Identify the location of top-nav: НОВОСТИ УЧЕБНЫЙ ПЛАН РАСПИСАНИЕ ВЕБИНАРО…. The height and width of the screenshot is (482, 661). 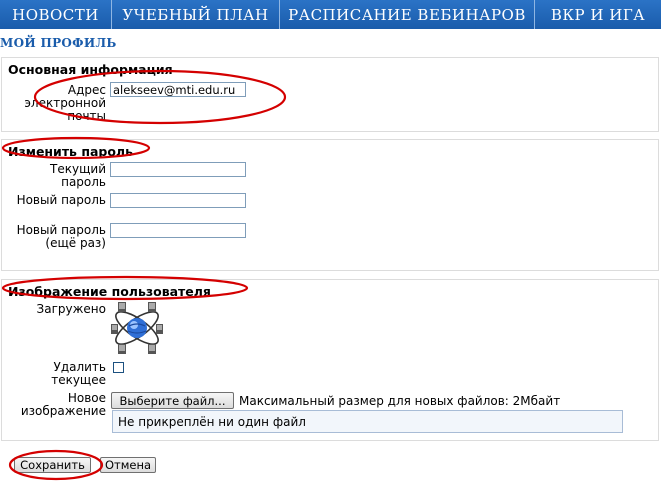
(330, 14).